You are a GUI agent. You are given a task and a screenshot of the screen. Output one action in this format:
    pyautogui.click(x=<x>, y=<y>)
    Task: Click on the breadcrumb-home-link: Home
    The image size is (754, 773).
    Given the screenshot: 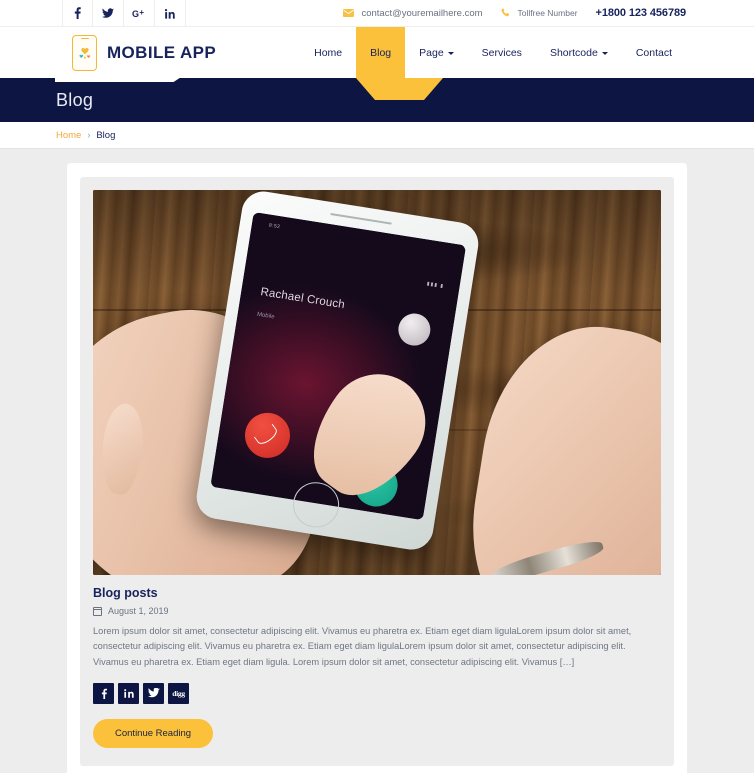 What is the action you would take?
    pyautogui.click(x=68, y=135)
    